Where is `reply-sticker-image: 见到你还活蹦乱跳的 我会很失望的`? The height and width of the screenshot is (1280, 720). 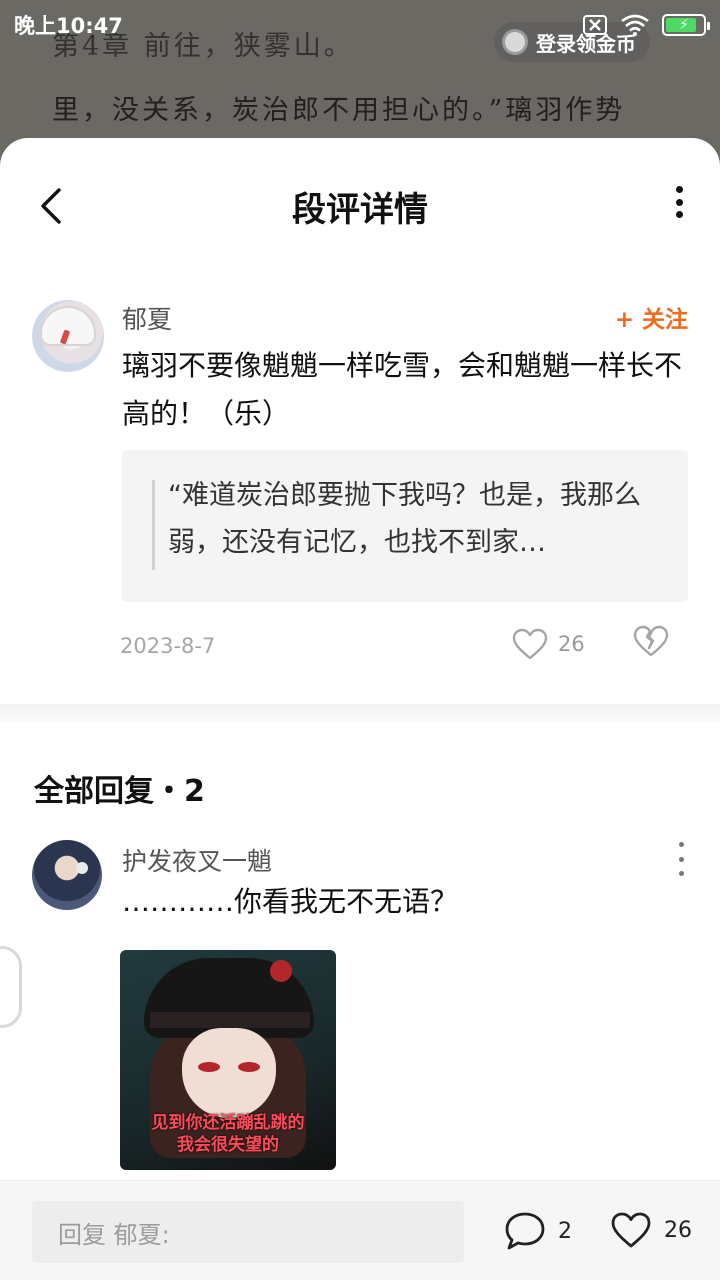 reply-sticker-image: 见到你还活蹦乱跳的 我会很失望的 is located at coordinates (228, 1060).